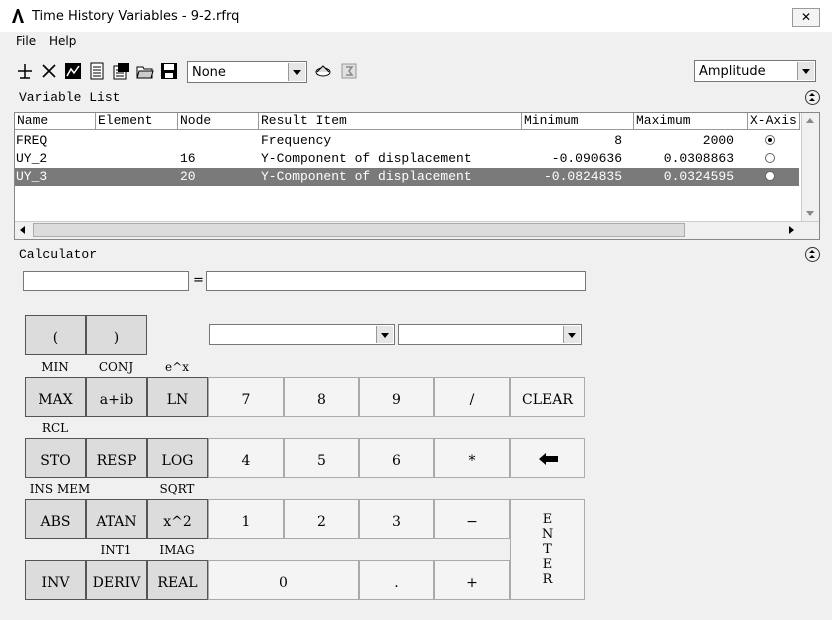 The height and width of the screenshot is (620, 832). Describe the element at coordinates (60, 489) in the screenshot. I see `ins-mem-label: INS MEM` at that location.